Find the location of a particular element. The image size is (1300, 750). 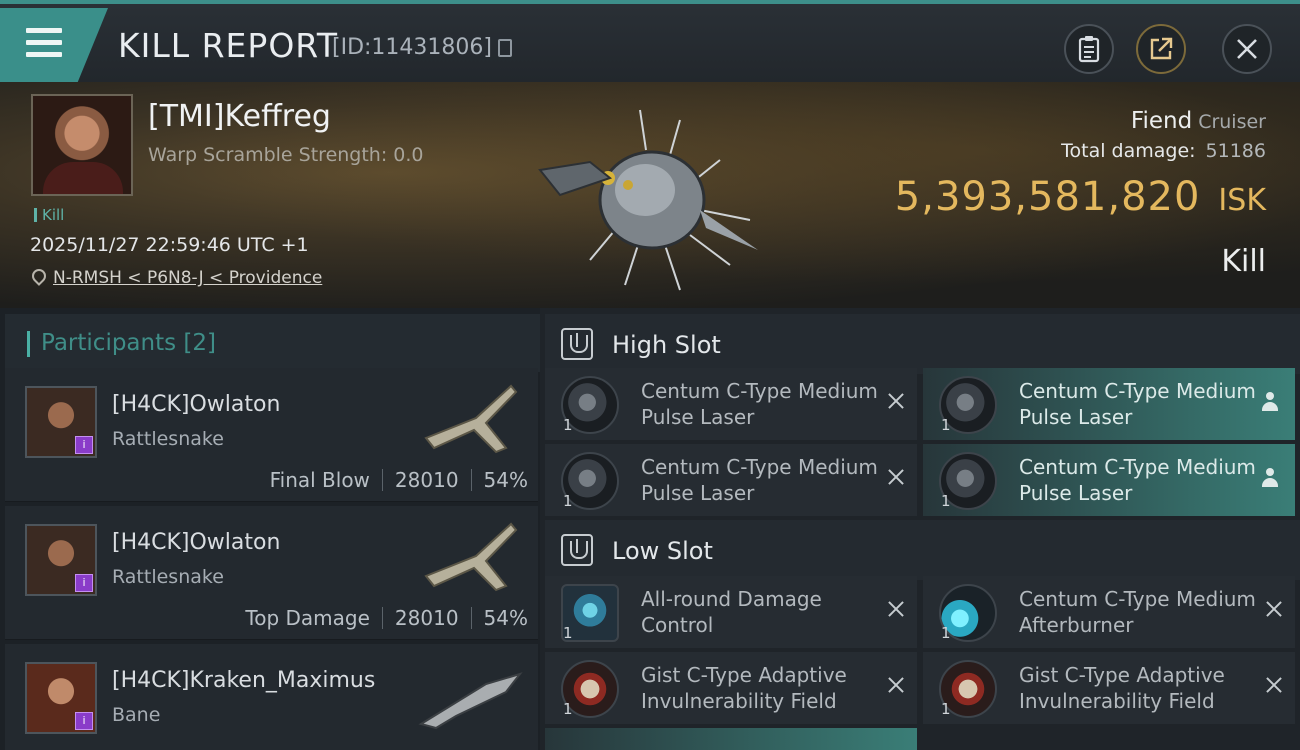

participant-row: i [H4CK]Kraken_Maximus Bane is located at coordinates (271, 697).